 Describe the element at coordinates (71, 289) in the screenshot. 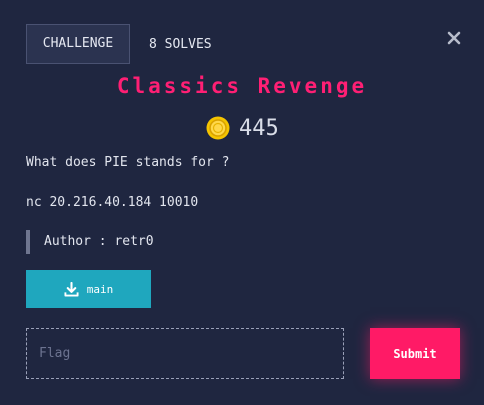

I see `download-icon` at that location.